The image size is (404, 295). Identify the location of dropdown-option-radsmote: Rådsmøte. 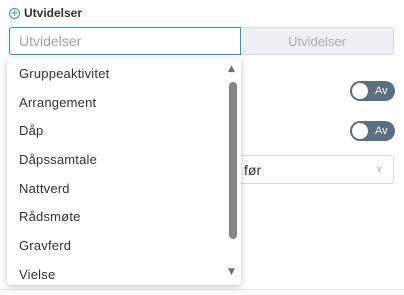
(50, 216).